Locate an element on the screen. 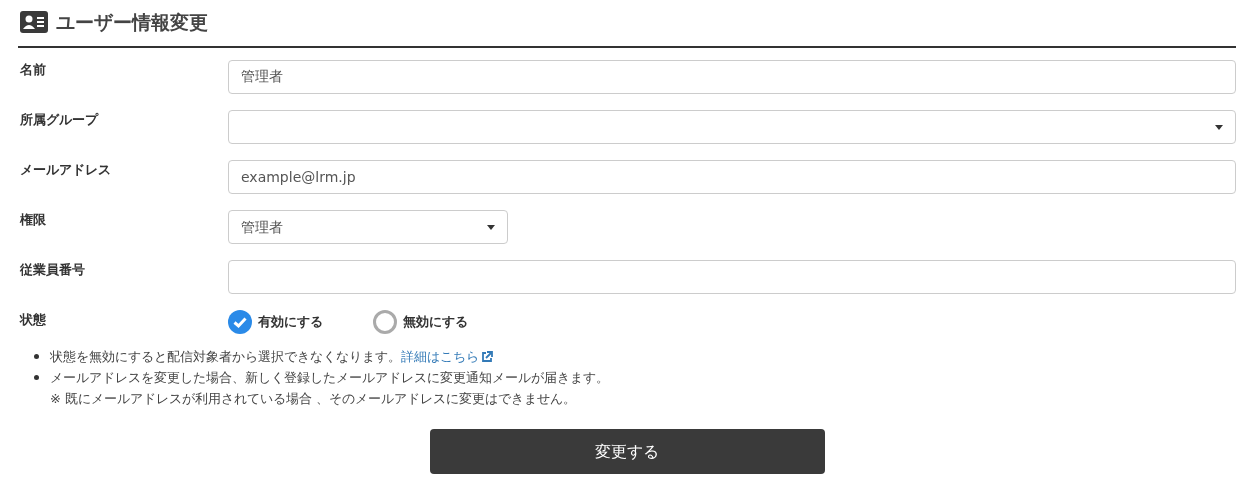 This screenshot has width=1254, height=504. field-label: 名前 is located at coordinates (33, 70).